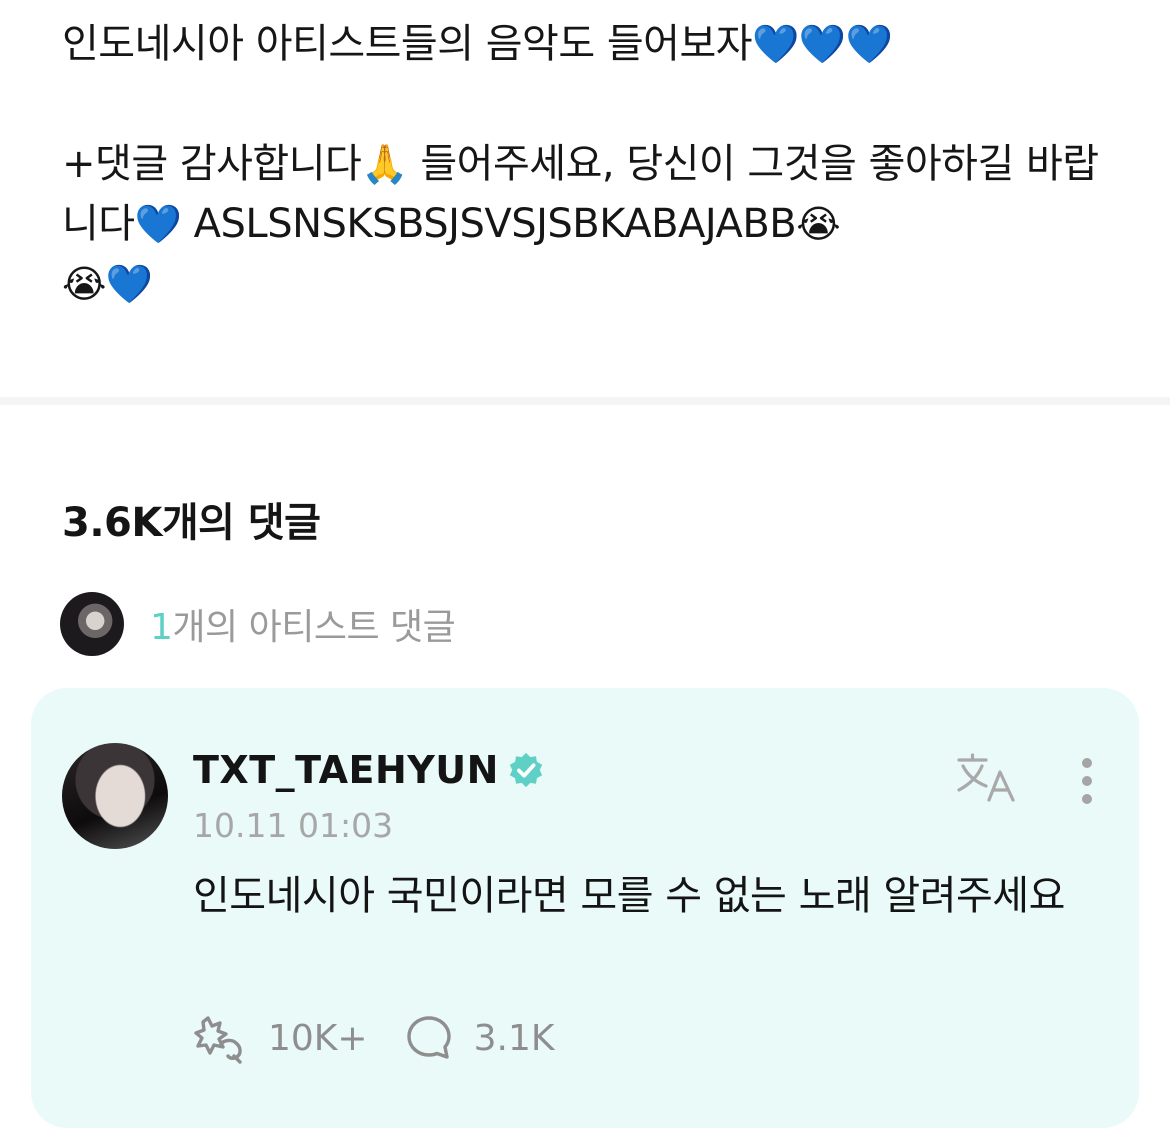 The width and height of the screenshot is (1170, 1128). Describe the element at coordinates (318, 1038) in the screenshot. I see `like-count: 10K+` at that location.